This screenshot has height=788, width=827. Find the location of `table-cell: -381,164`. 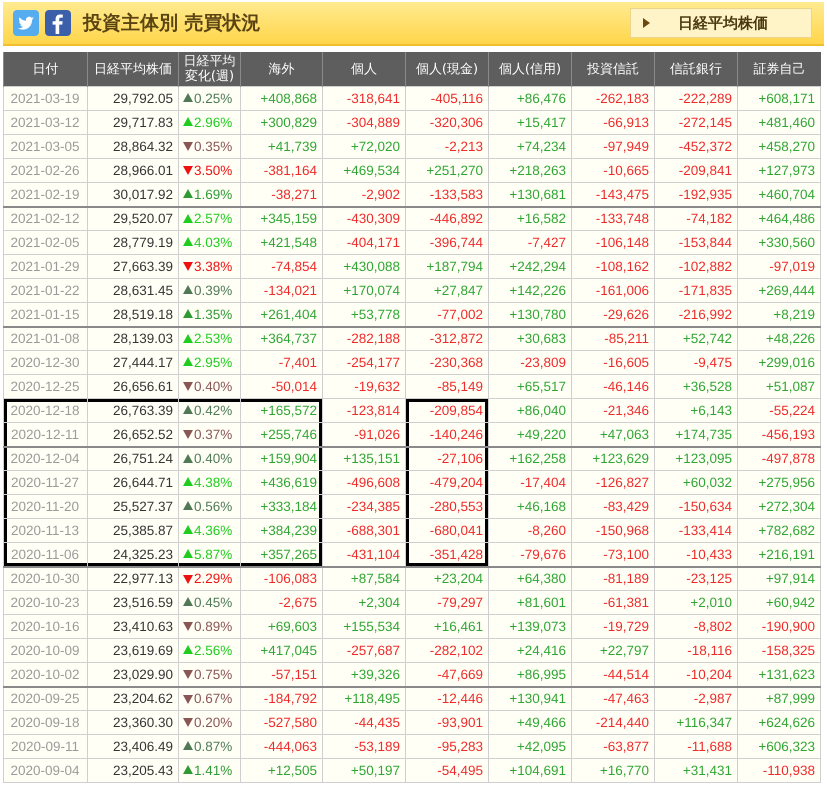

table-cell: -381,164 is located at coordinates (281, 170).